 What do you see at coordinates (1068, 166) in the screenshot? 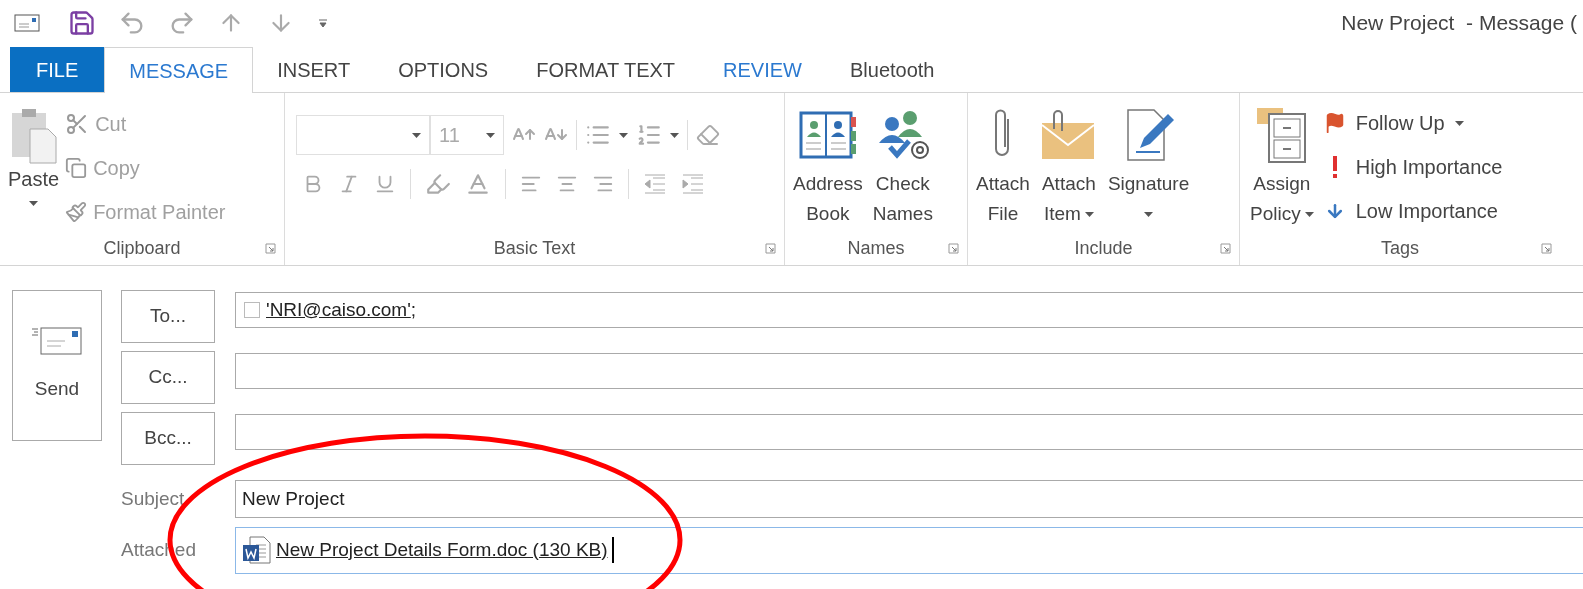
I see `include-button: Attach Item` at bounding box center [1068, 166].